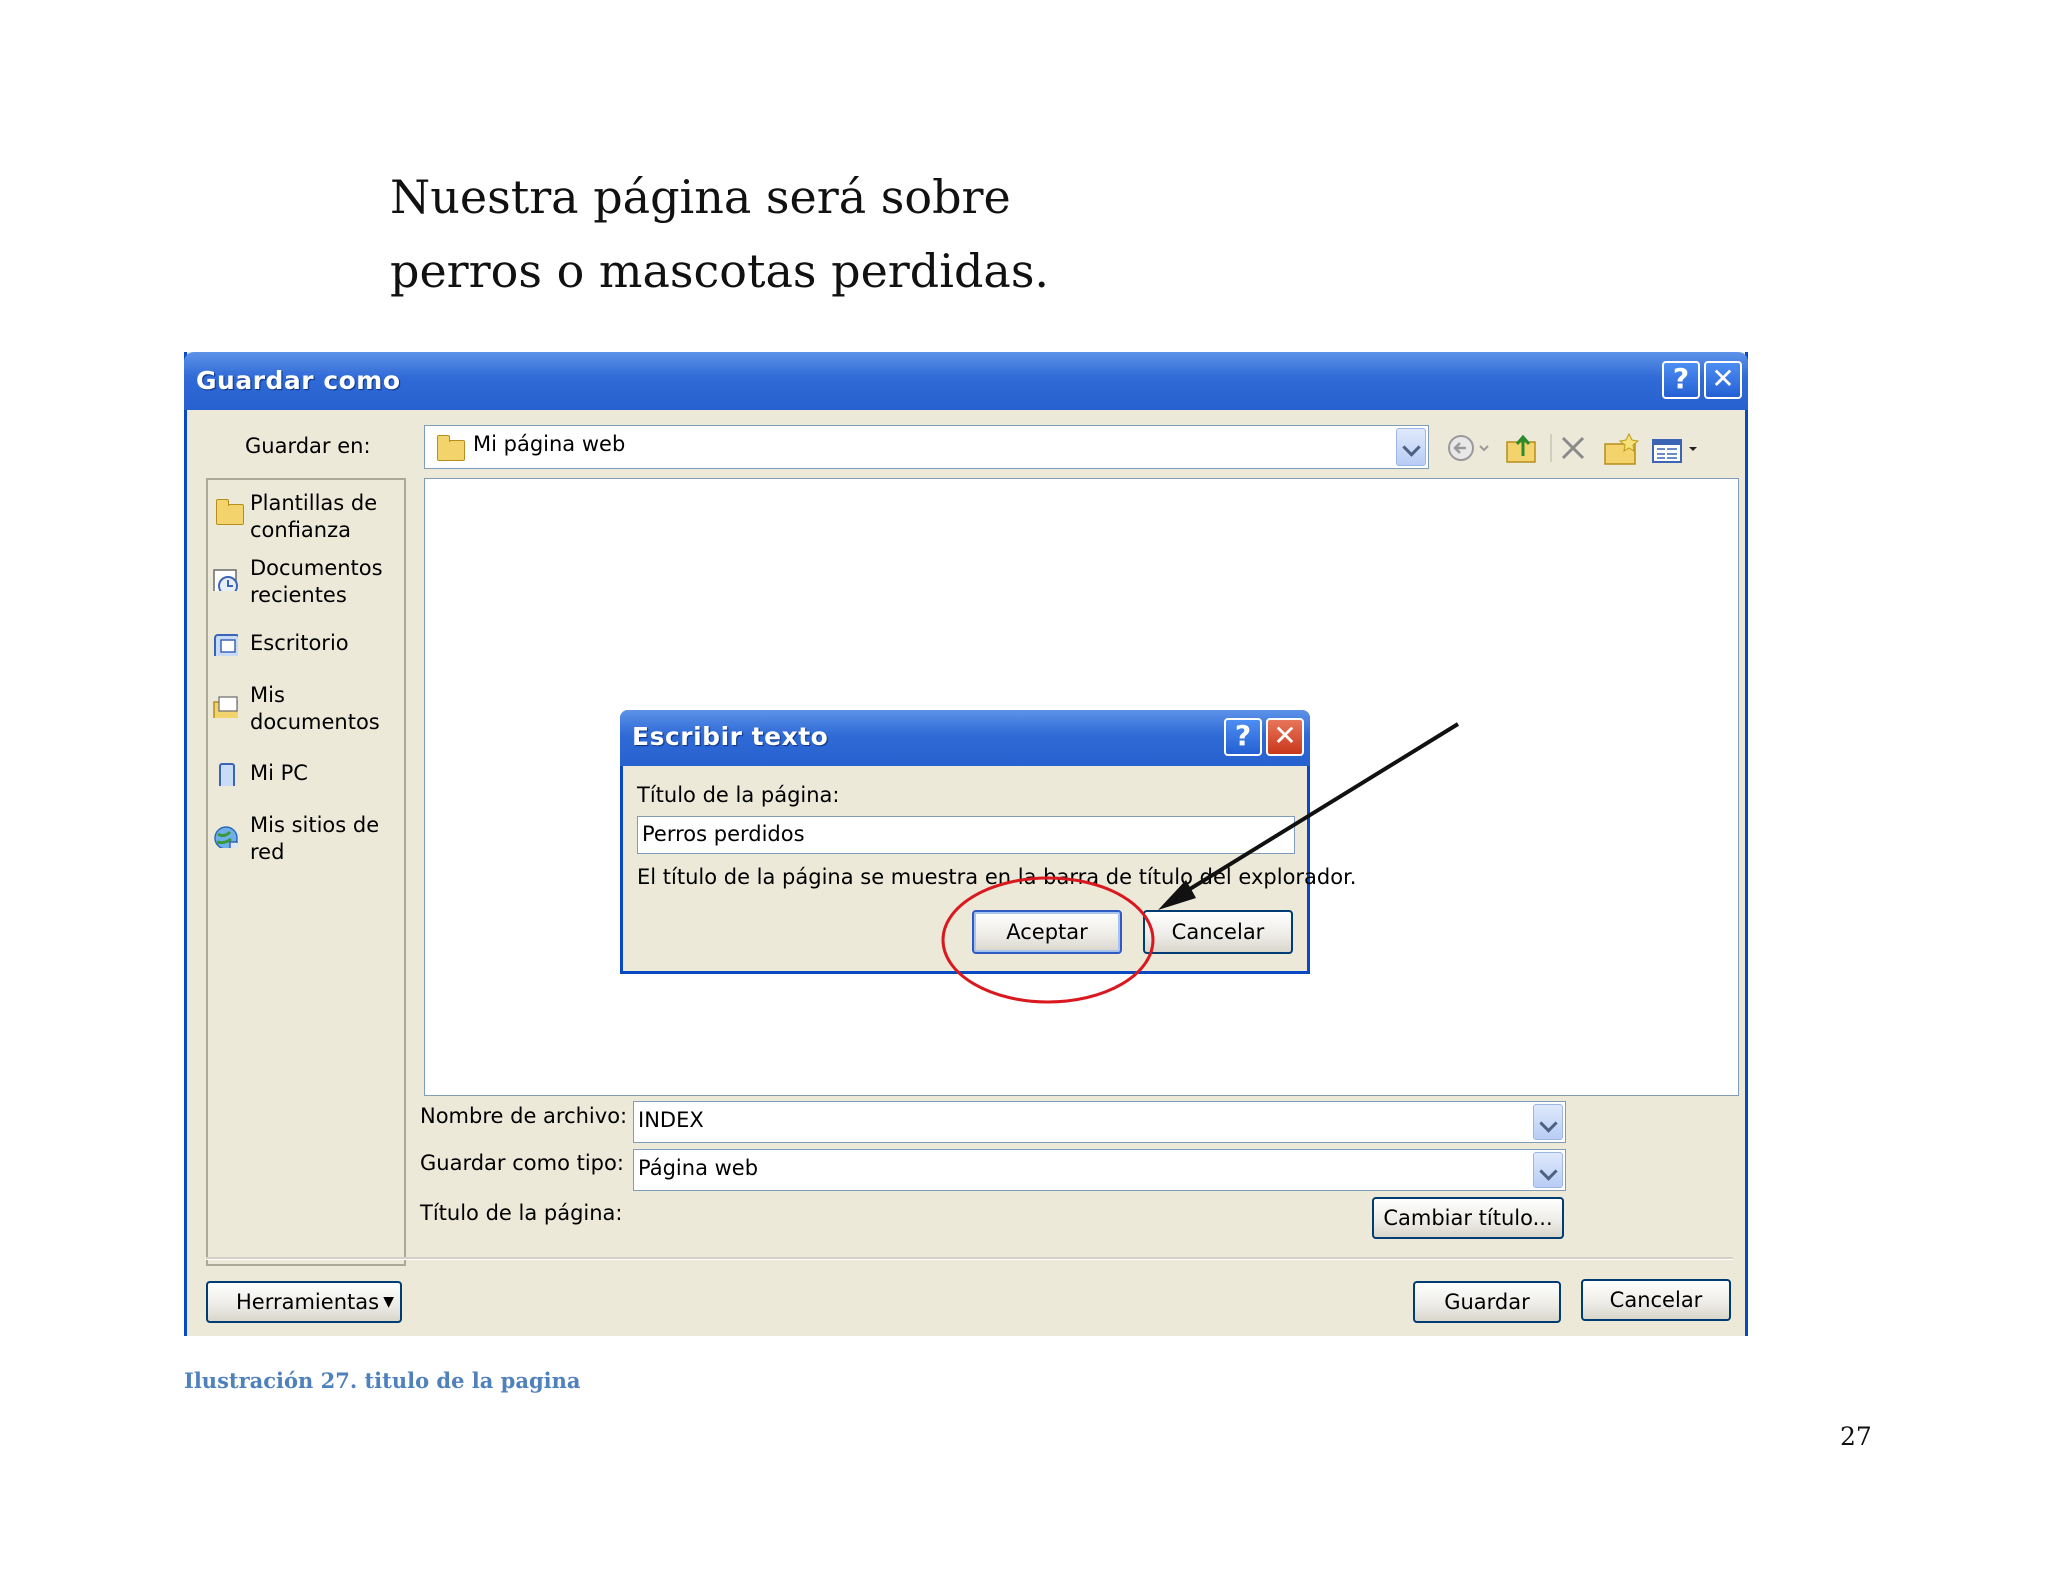 The width and height of the screenshot is (2048, 1582). Describe the element at coordinates (1047, 932) in the screenshot. I see `ok-button: Aceptar` at that location.